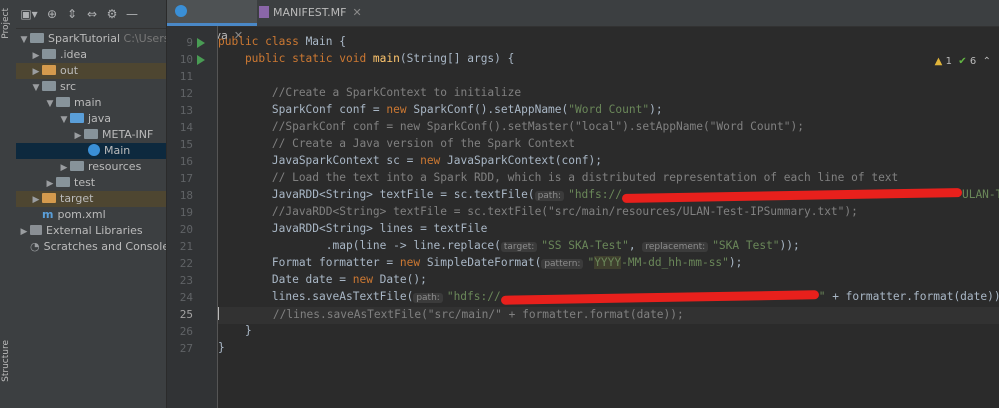 The width and height of the screenshot is (999, 408). What do you see at coordinates (235, 330) in the screenshot?
I see `code-line-26: }` at bounding box center [235, 330].